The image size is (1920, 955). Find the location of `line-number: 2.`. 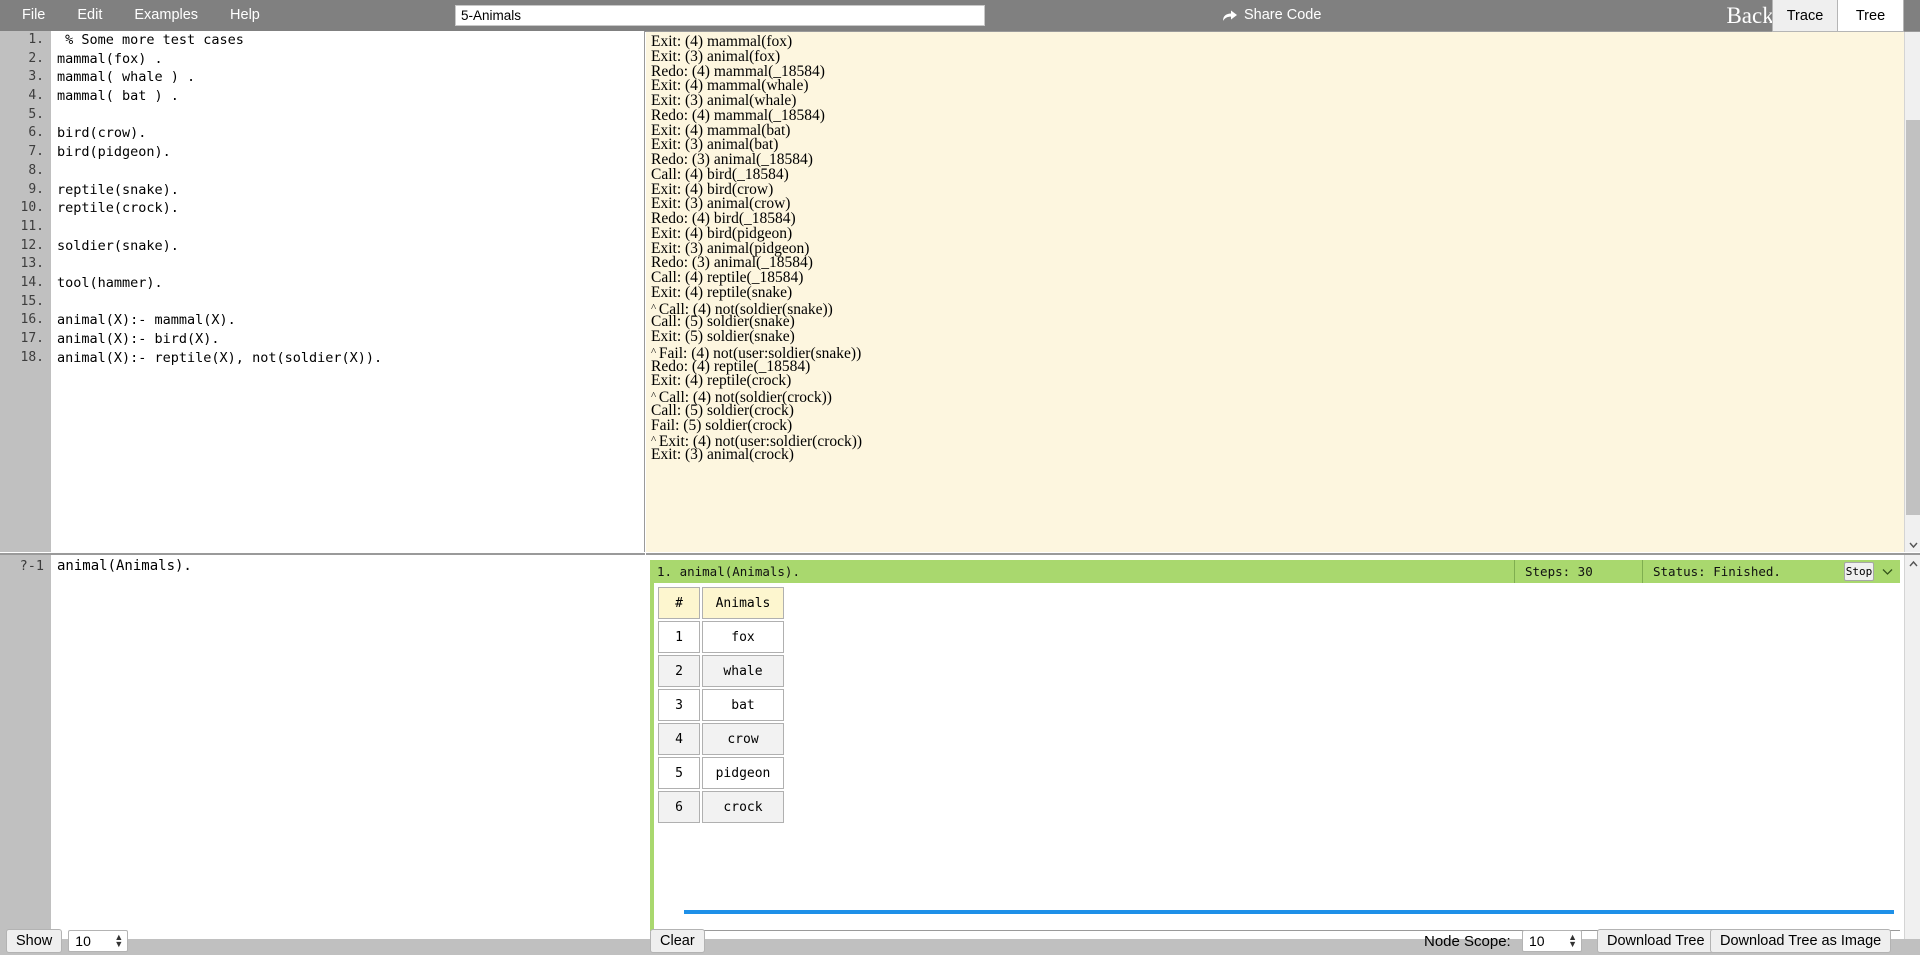

line-number: 2. is located at coordinates (36, 58).